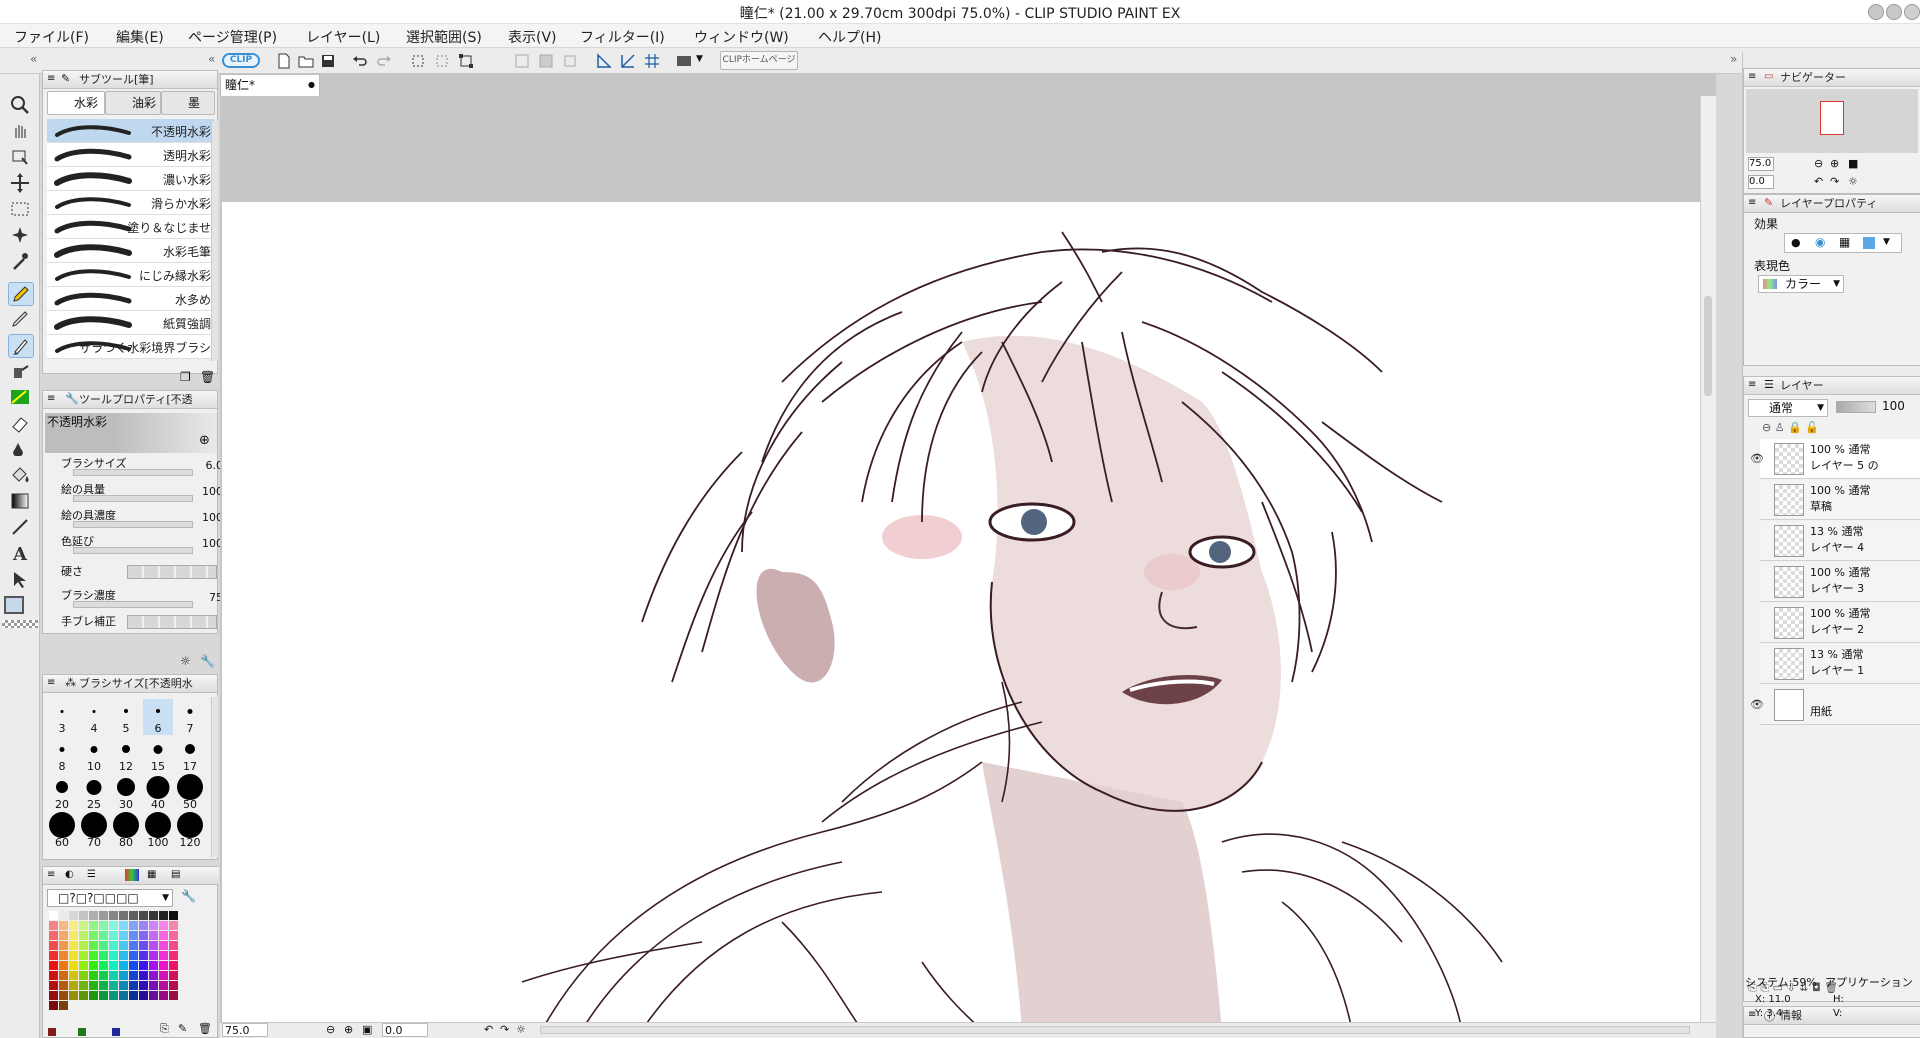 This screenshot has width=1920, height=1038. What do you see at coordinates (546, 61) in the screenshot?
I see `fill-icon` at bounding box center [546, 61].